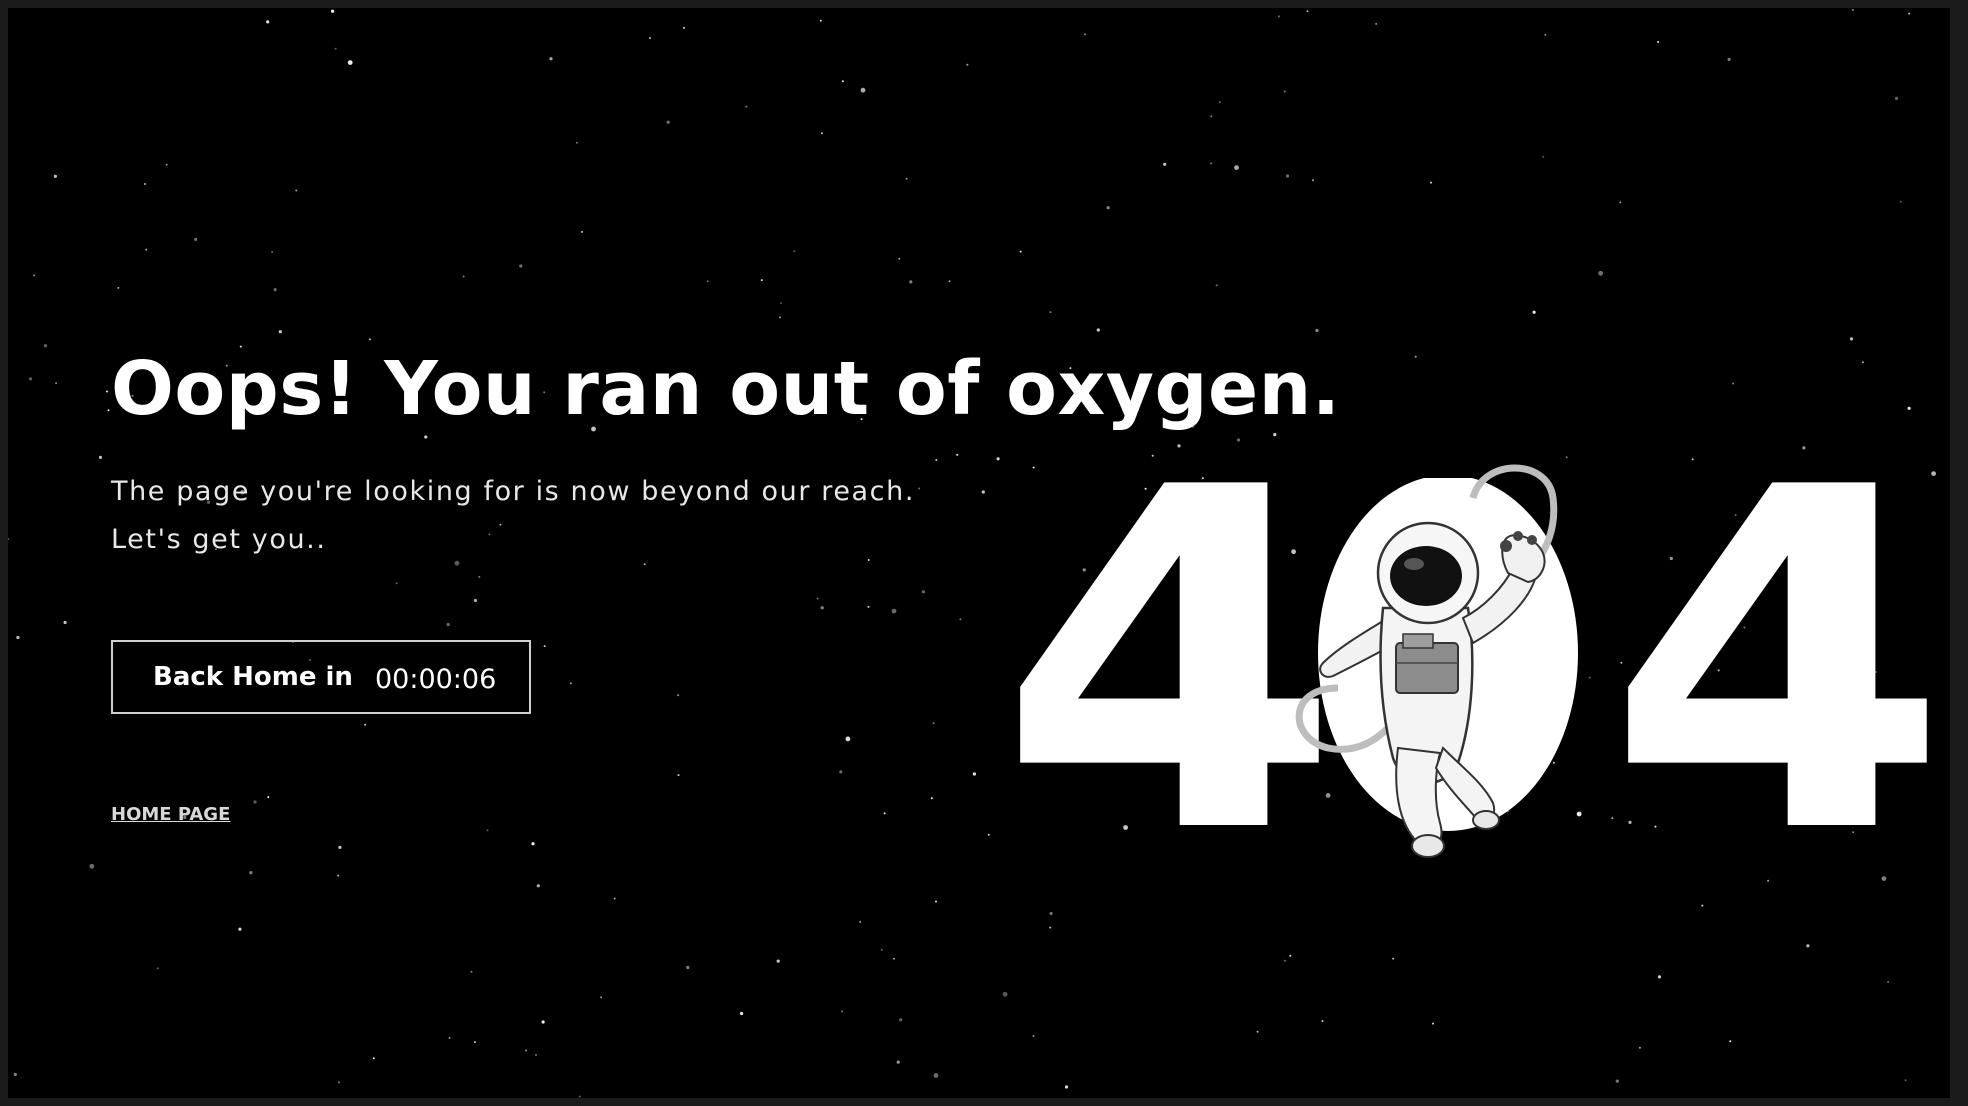  What do you see at coordinates (253, 677) in the screenshot?
I see `countdown-label: Back Home in` at bounding box center [253, 677].